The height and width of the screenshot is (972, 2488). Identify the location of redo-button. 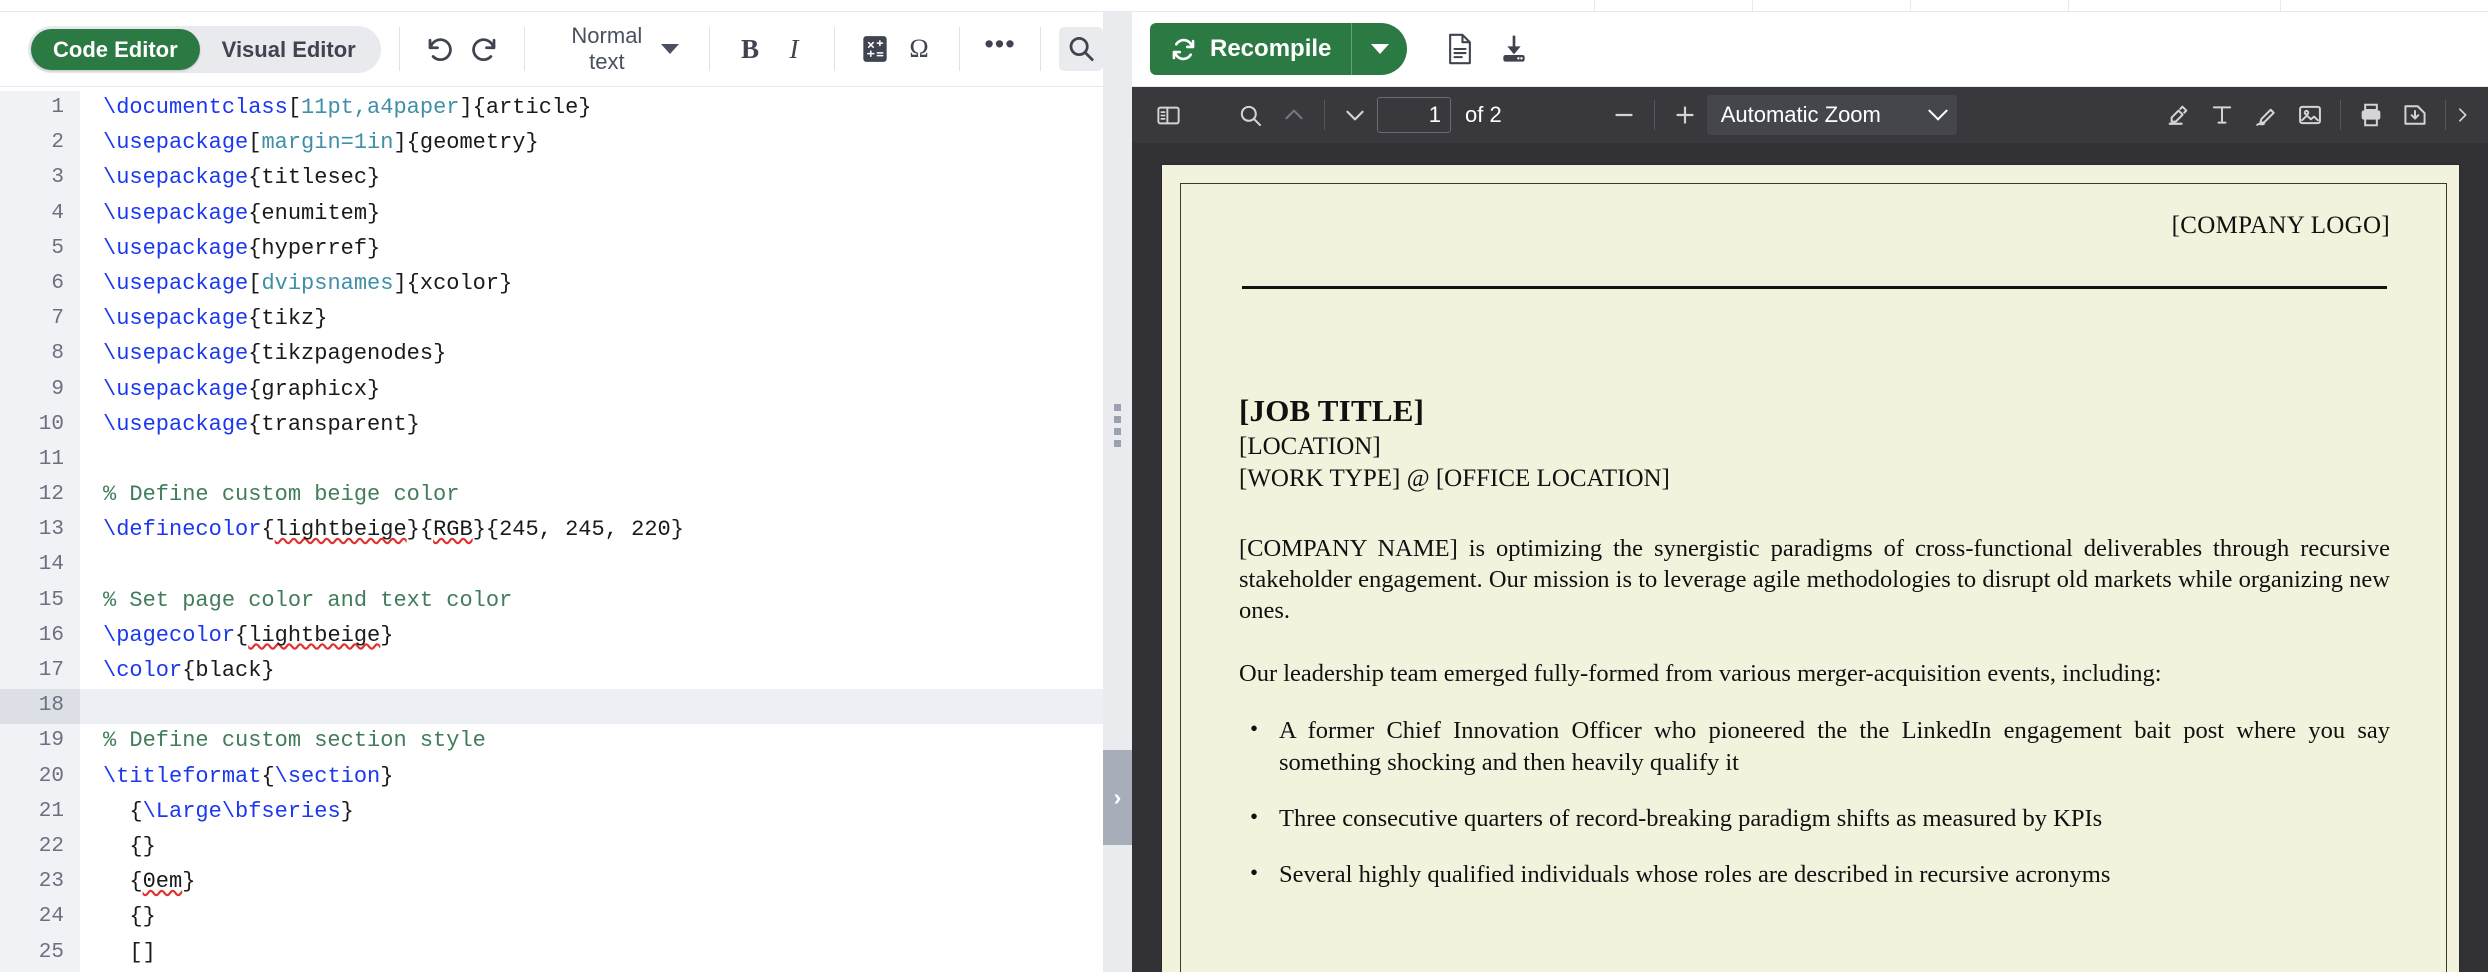
(484, 49).